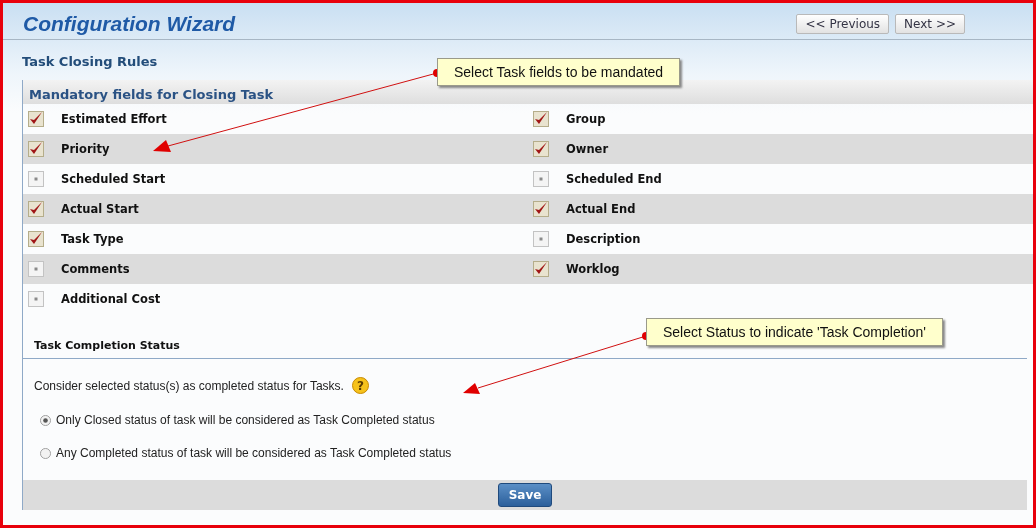  What do you see at coordinates (794, 332) in the screenshot?
I see `callout-note: Select Status to indicate 'Task Completion'` at bounding box center [794, 332].